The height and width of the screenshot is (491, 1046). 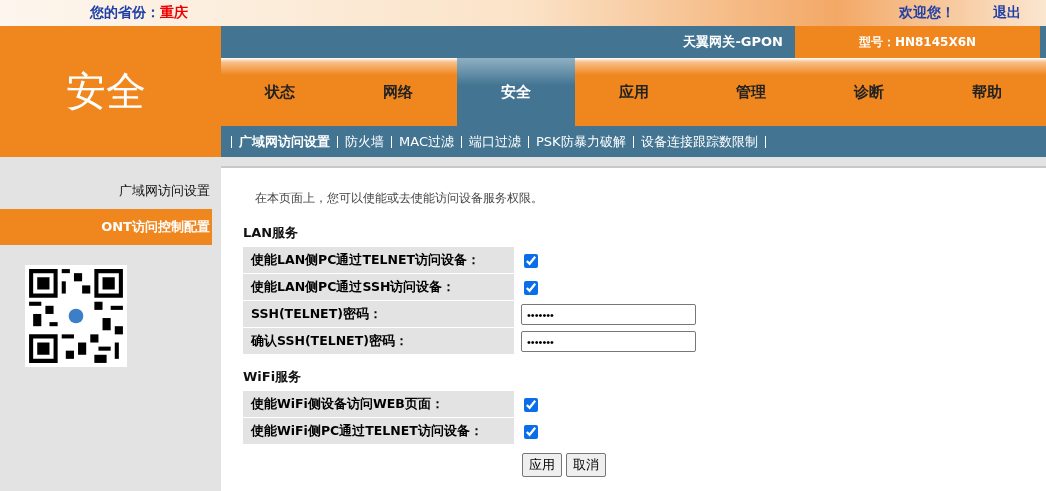 I want to click on province-label: 您的省份：, so click(x=125, y=12).